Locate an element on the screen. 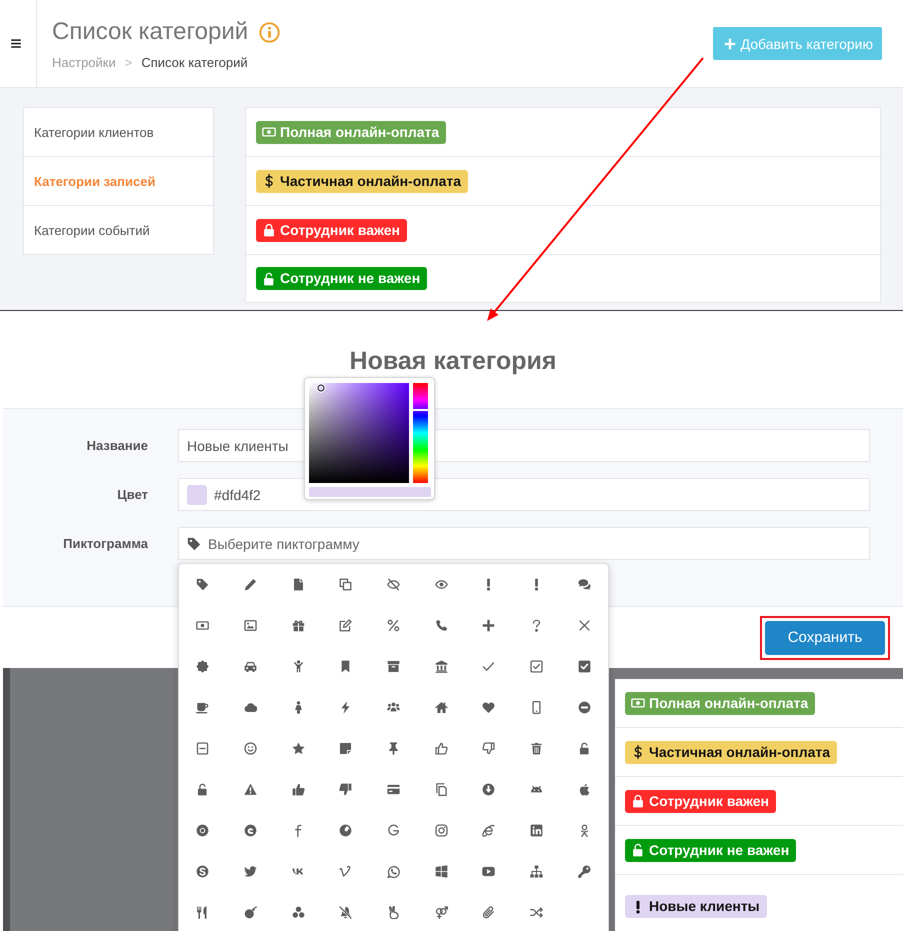  saturation-handle is located at coordinates (321, 388).